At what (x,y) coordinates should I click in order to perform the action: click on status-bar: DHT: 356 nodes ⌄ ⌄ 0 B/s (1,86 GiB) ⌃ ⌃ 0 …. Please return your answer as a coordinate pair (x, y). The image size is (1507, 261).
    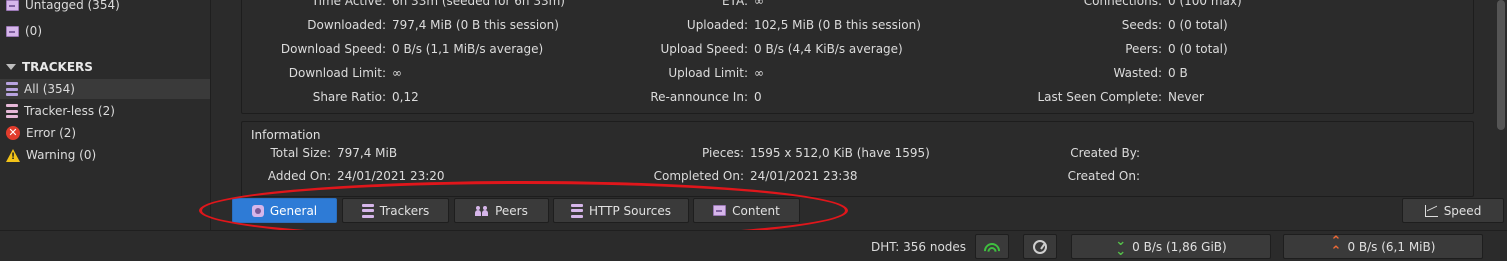
    Looking at the image, I should click on (753, 245).